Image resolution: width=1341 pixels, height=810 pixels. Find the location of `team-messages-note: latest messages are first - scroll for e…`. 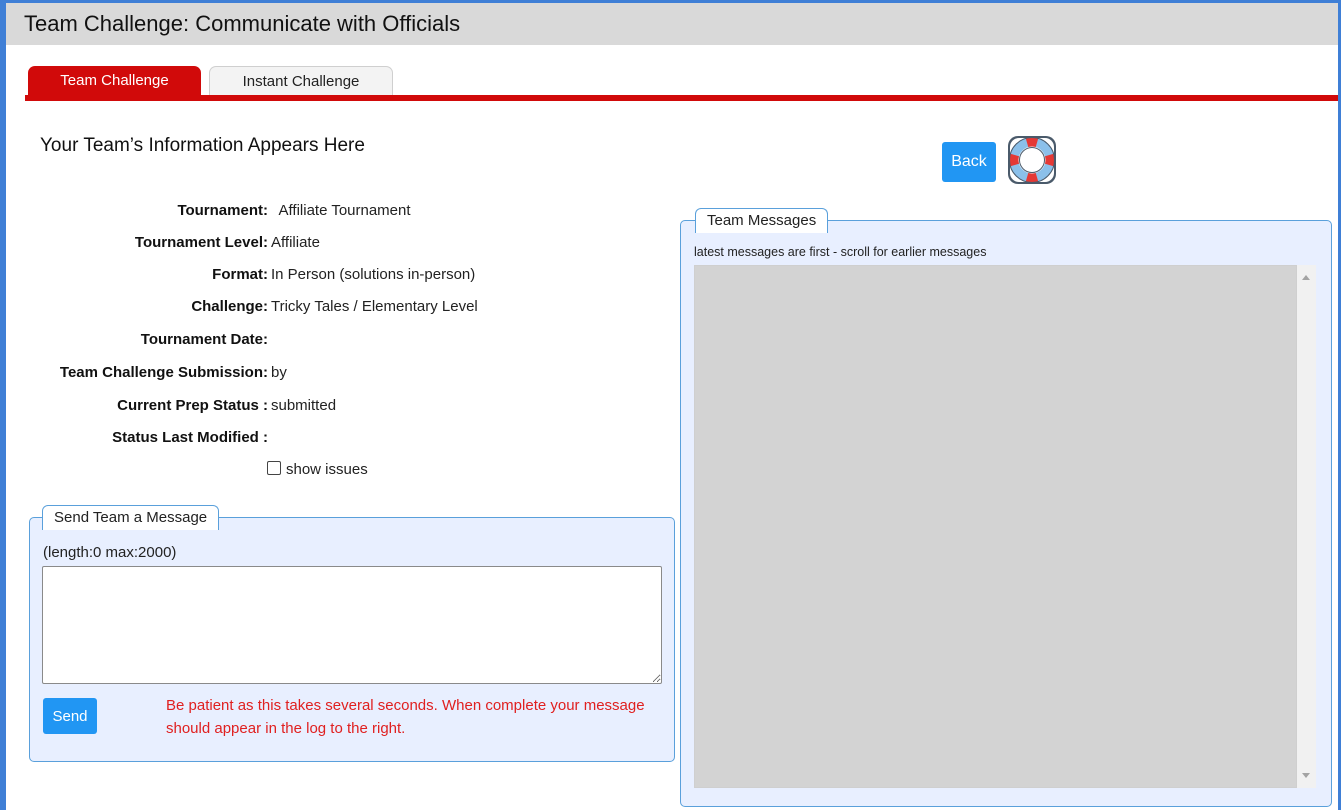

team-messages-note: latest messages are first - scroll for e… is located at coordinates (840, 252).